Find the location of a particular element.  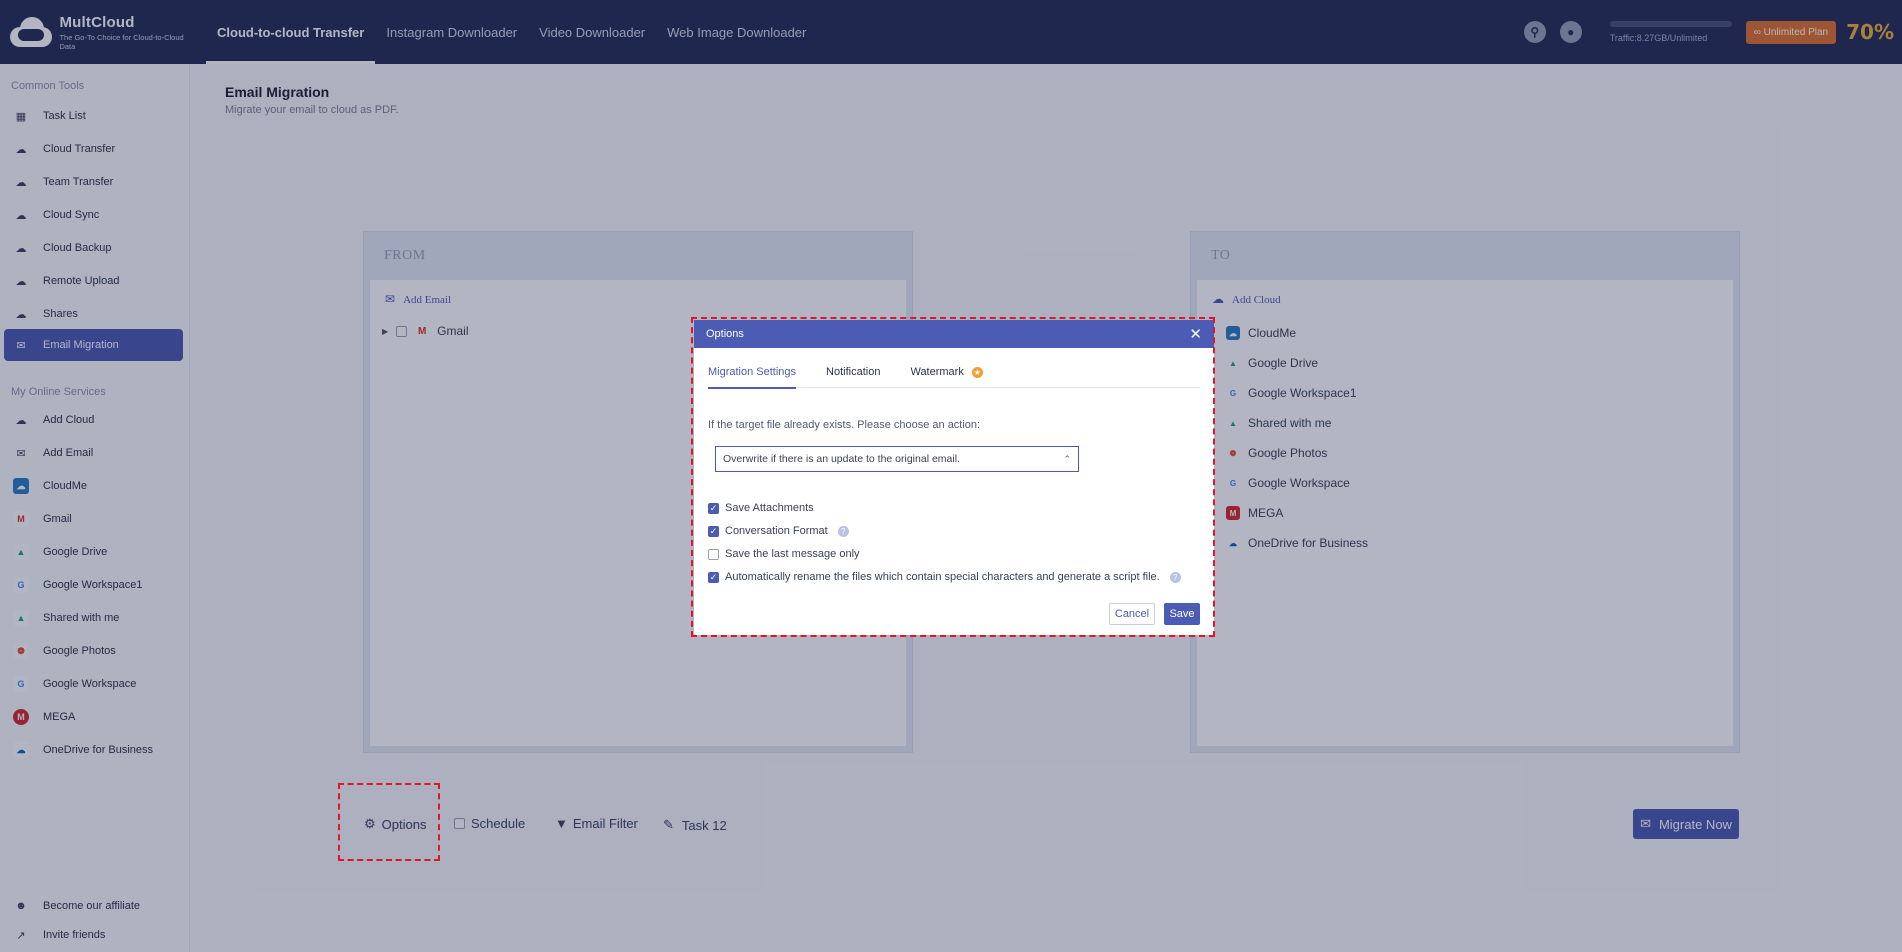

highlight-dialog-box is located at coordinates (953, 477).